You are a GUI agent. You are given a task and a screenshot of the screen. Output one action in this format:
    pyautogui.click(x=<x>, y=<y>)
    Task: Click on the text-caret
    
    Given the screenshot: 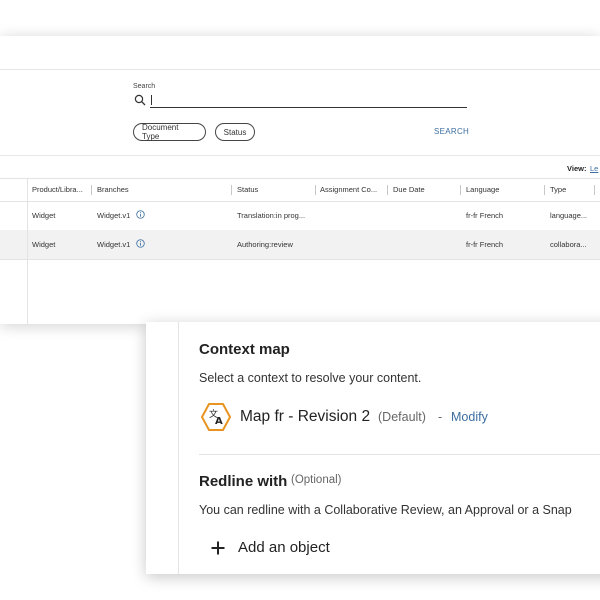 What is the action you would take?
    pyautogui.click(x=151, y=100)
    